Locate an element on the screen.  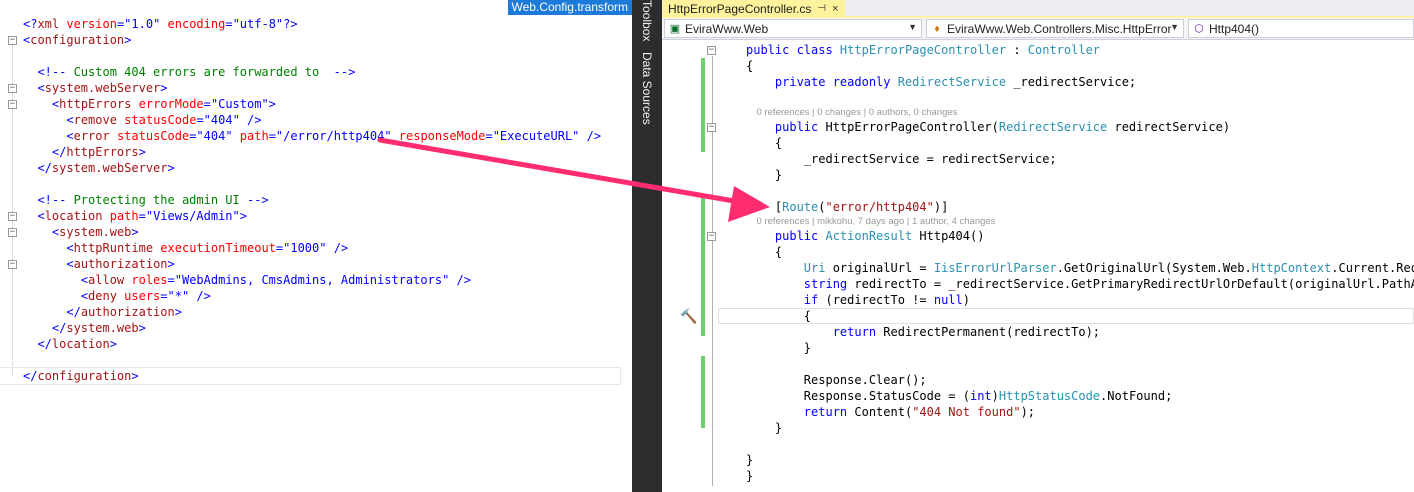
code-token: ActionResult is located at coordinates (869, 236).